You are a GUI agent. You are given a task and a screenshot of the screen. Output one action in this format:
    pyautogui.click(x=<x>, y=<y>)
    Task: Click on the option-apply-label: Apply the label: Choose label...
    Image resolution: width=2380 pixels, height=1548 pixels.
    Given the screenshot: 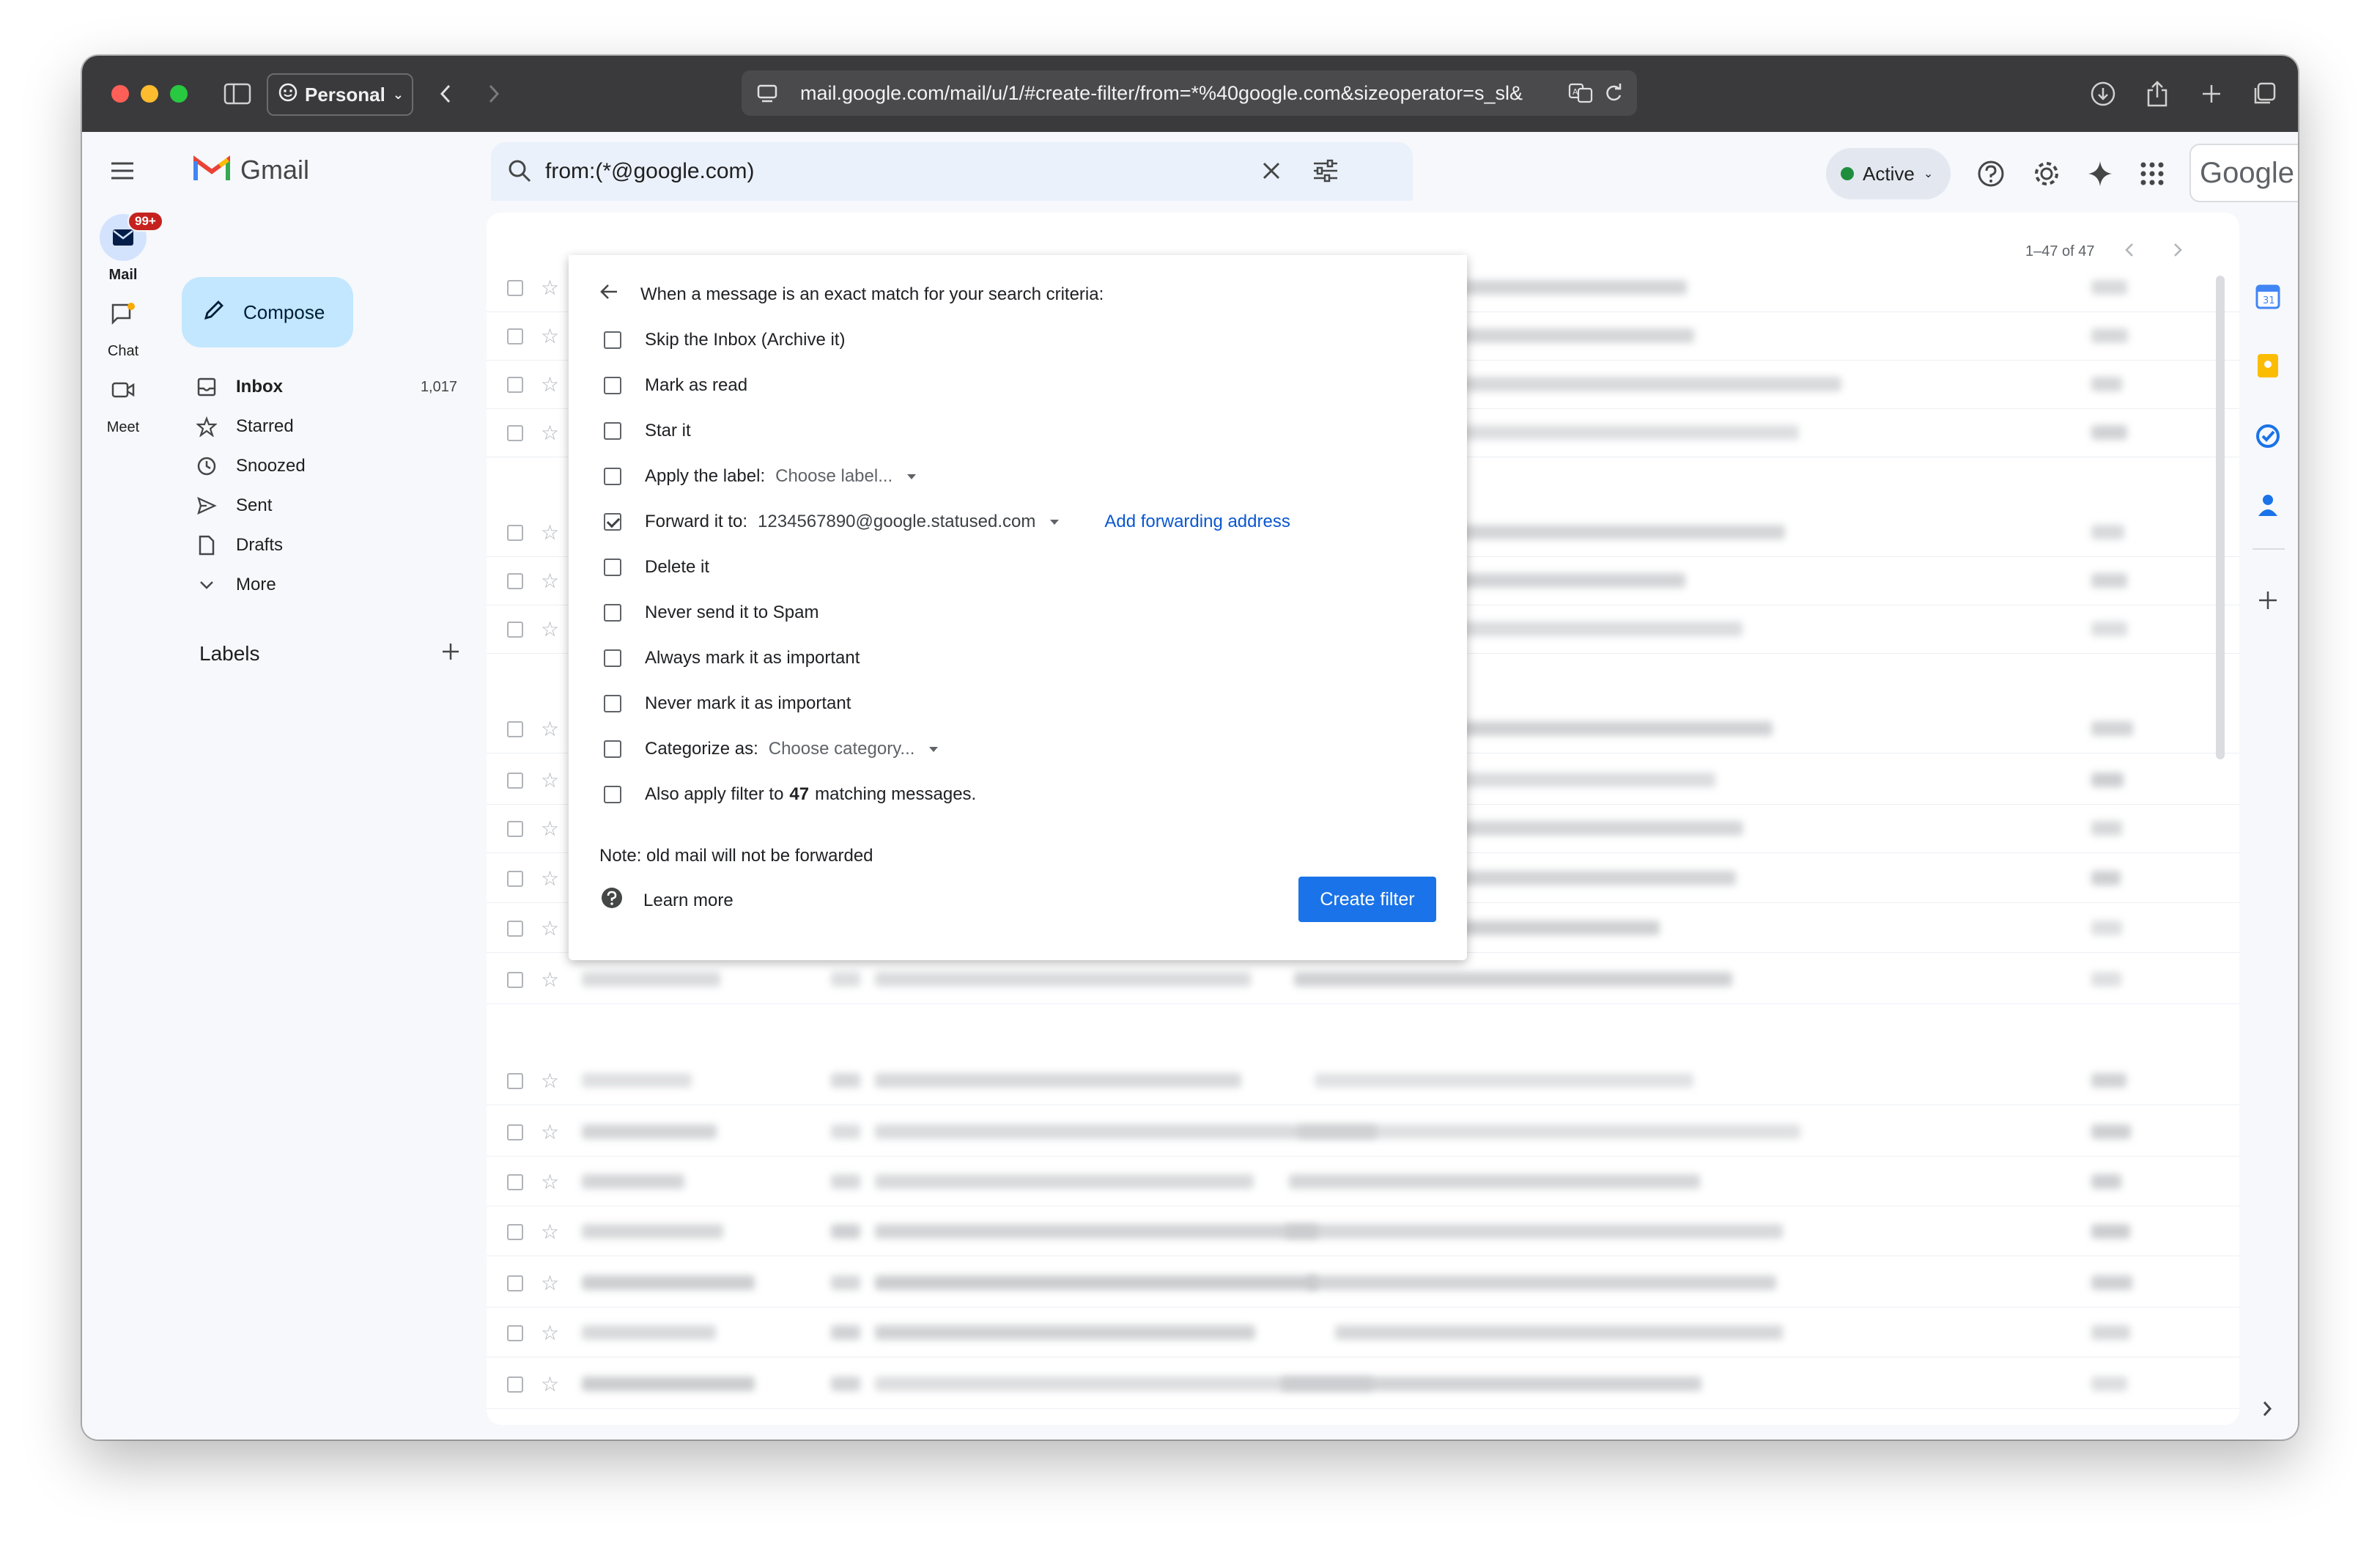 What is the action you would take?
    pyautogui.click(x=761, y=476)
    